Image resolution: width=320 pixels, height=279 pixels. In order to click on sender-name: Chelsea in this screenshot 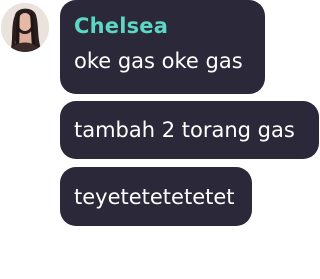, I will do `click(162, 26)`.